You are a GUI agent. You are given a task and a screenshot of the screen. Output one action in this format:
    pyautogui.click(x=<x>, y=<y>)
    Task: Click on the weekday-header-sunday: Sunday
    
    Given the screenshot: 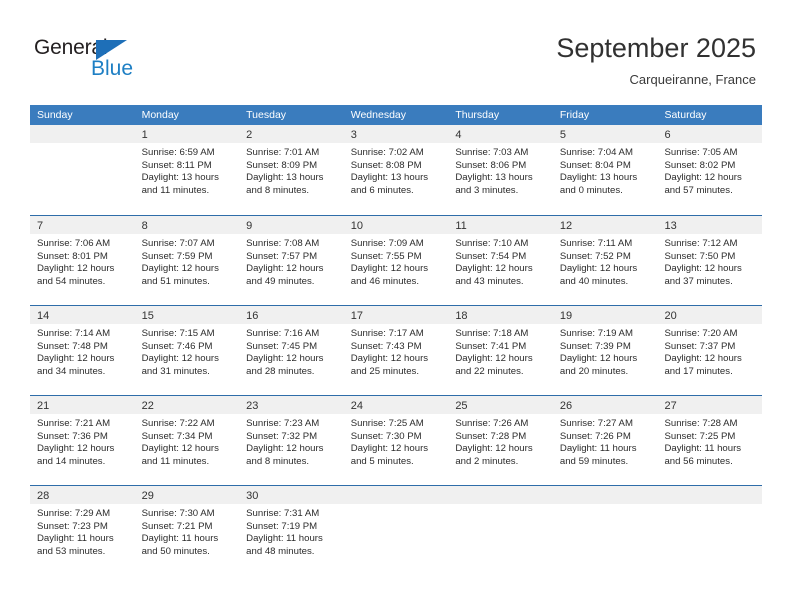 What is the action you would take?
    pyautogui.click(x=55, y=115)
    